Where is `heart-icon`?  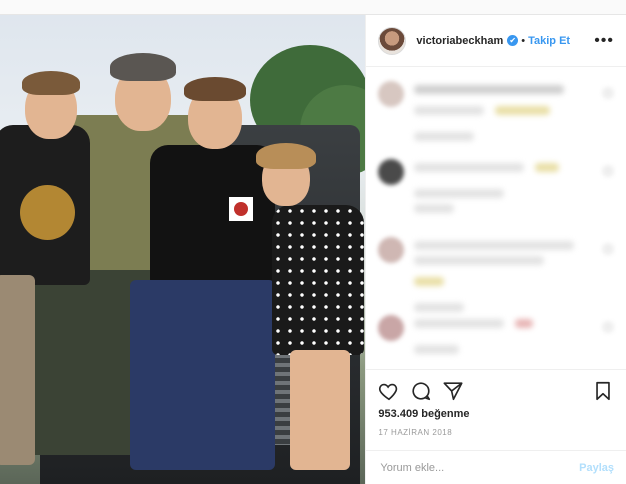
heart-icon is located at coordinates (389, 391).